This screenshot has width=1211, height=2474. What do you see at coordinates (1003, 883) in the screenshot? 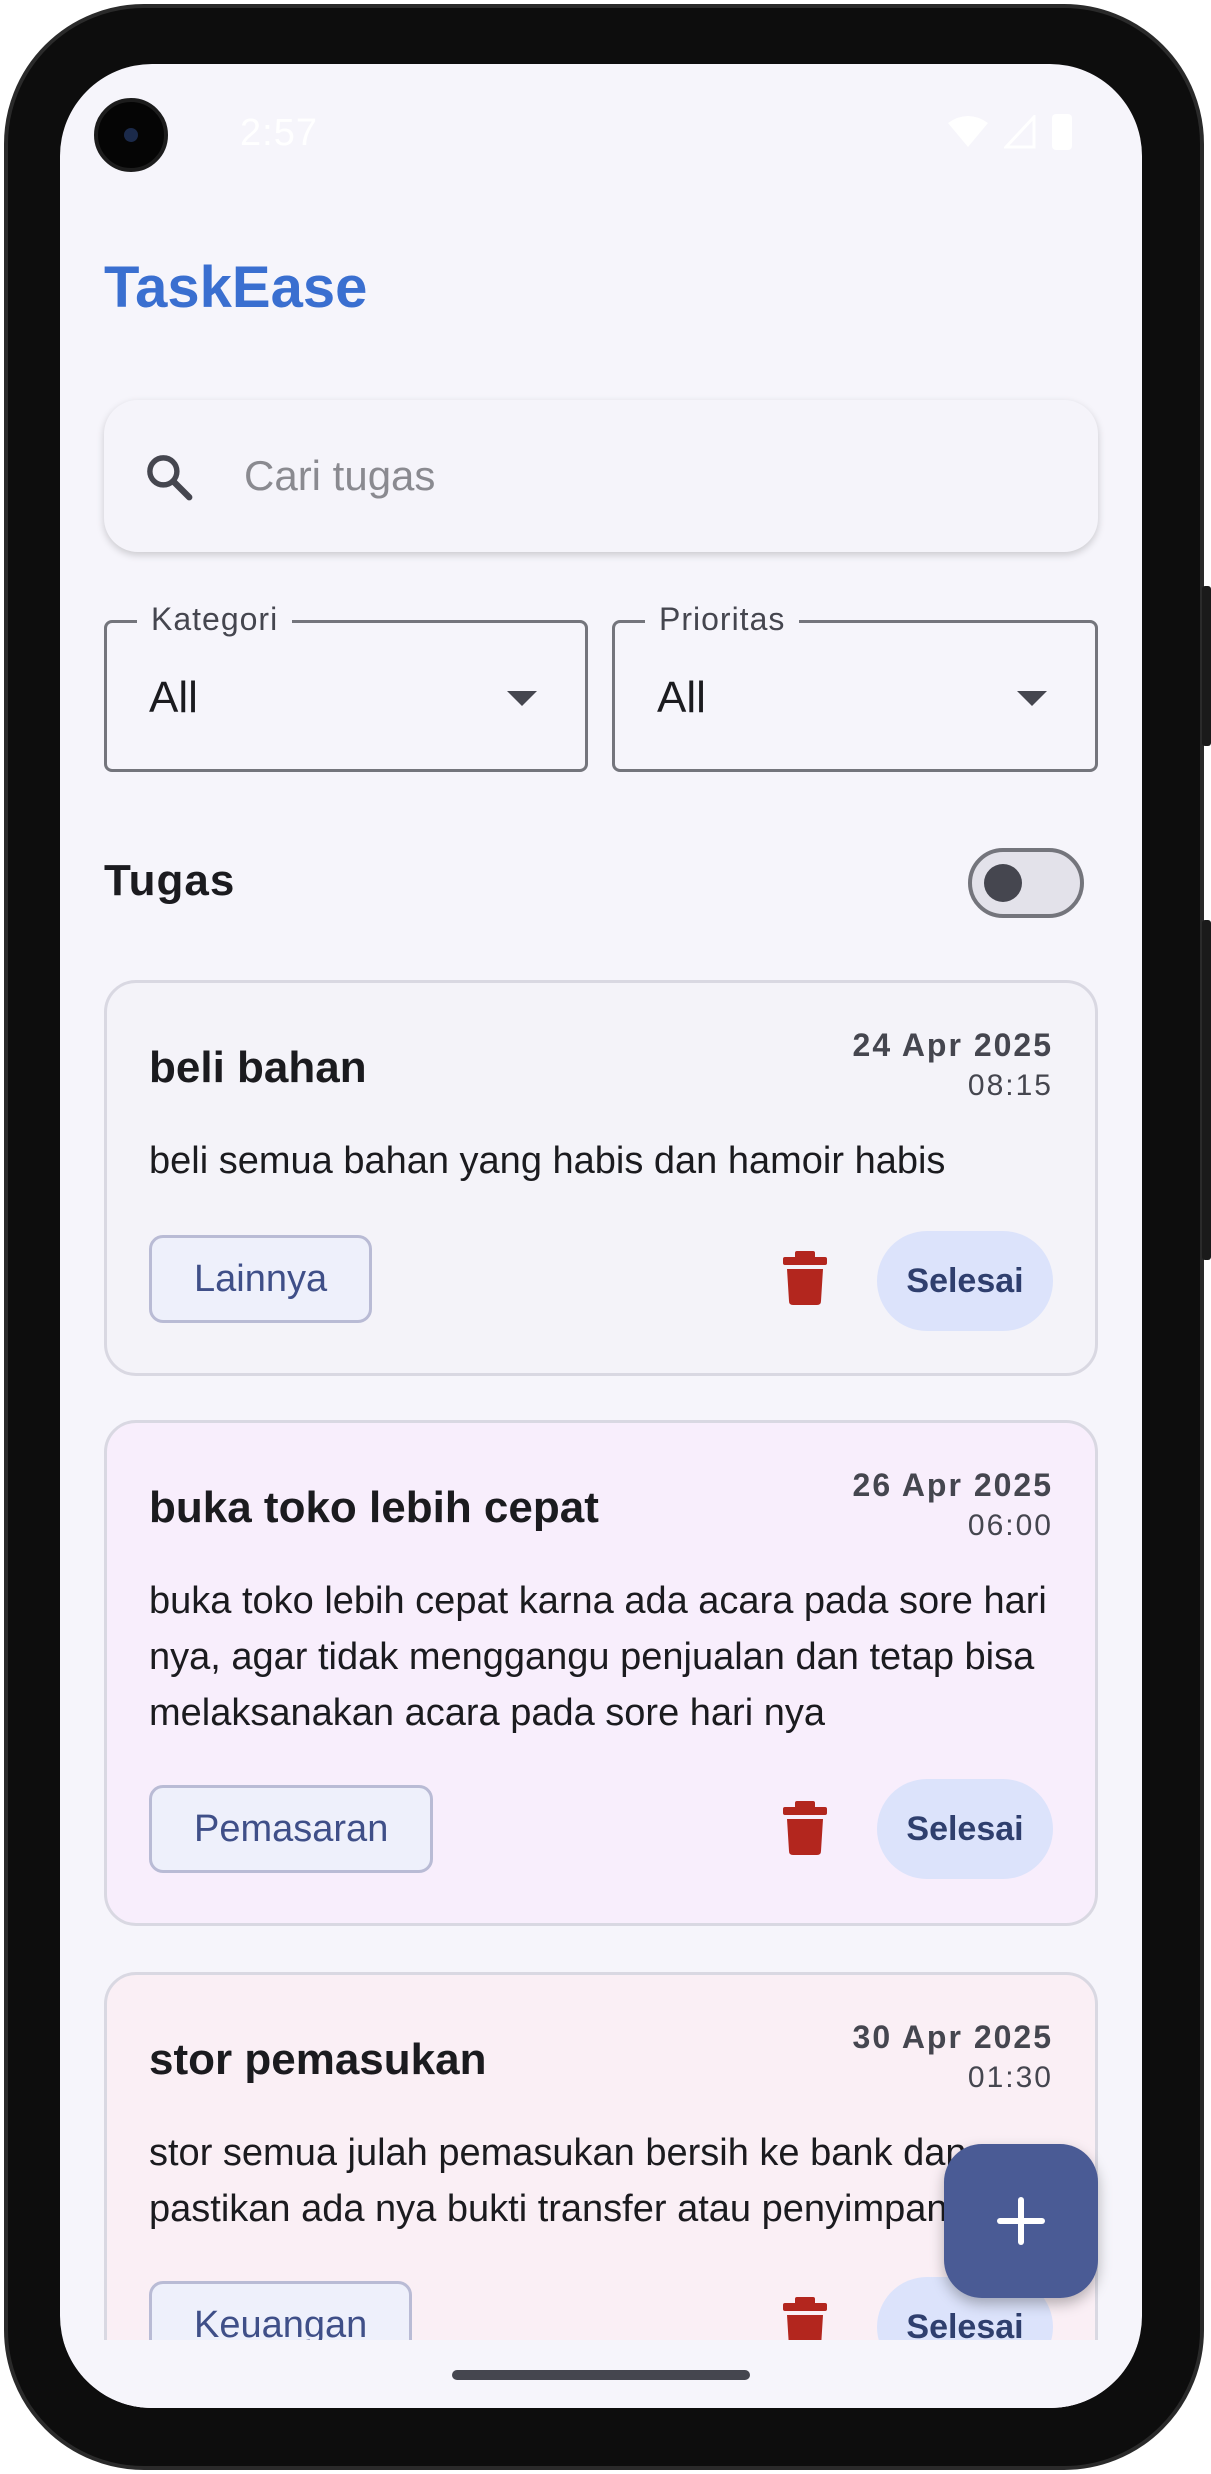
I see `toggle-knob` at bounding box center [1003, 883].